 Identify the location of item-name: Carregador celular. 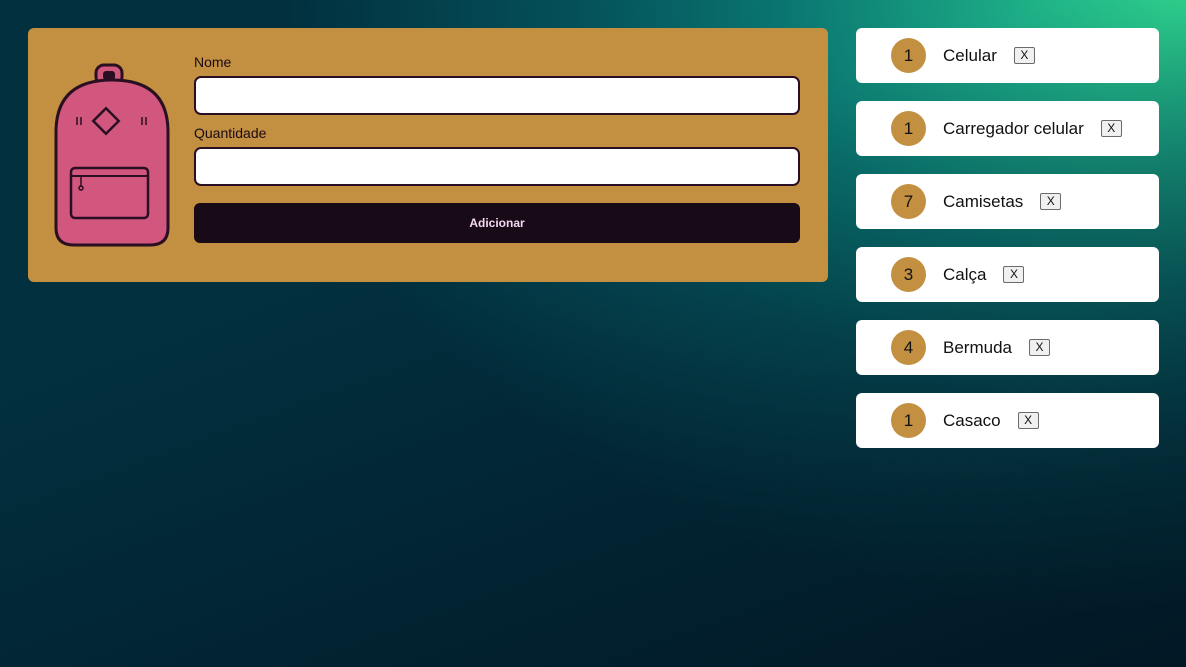
(1013, 128).